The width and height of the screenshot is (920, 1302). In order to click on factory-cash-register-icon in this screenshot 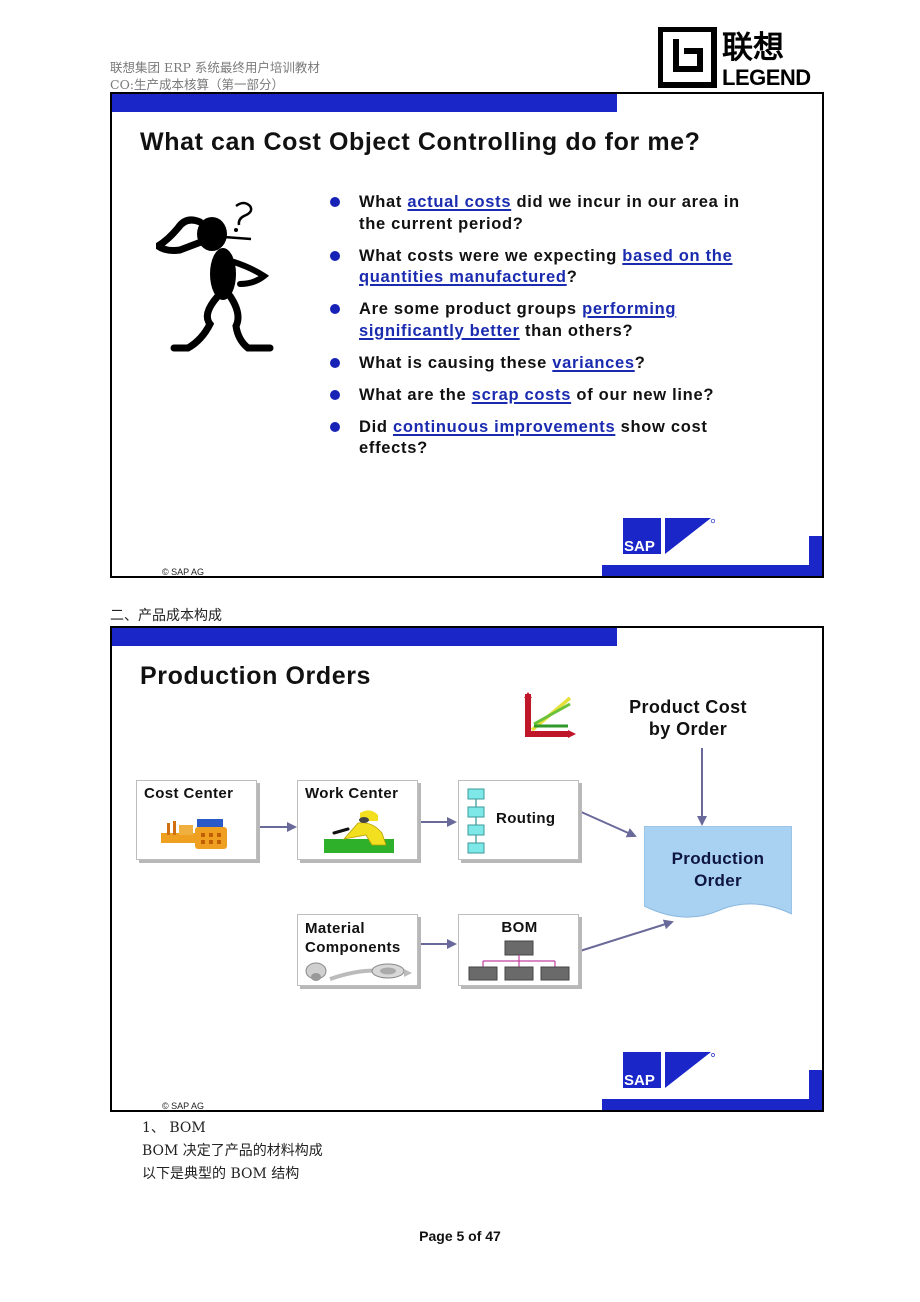, I will do `click(194, 834)`.